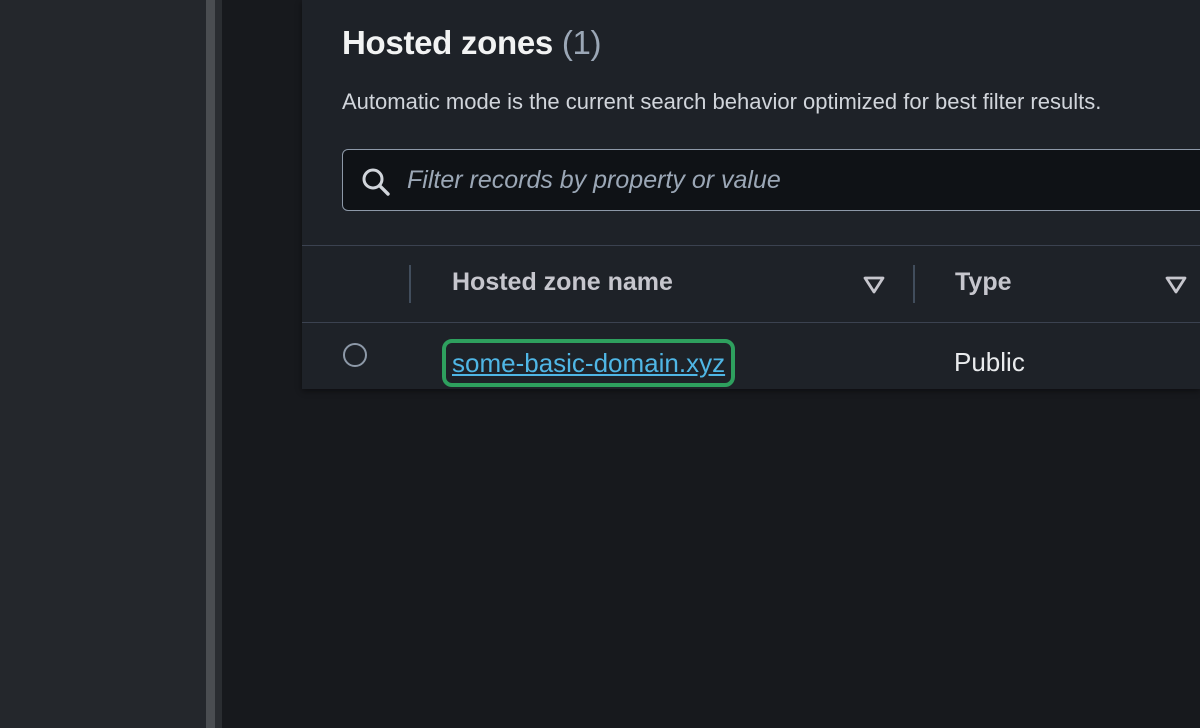 Image resolution: width=1200 pixels, height=728 pixels. What do you see at coordinates (447, 42) in the screenshot?
I see `title-text: Hosted zones` at bounding box center [447, 42].